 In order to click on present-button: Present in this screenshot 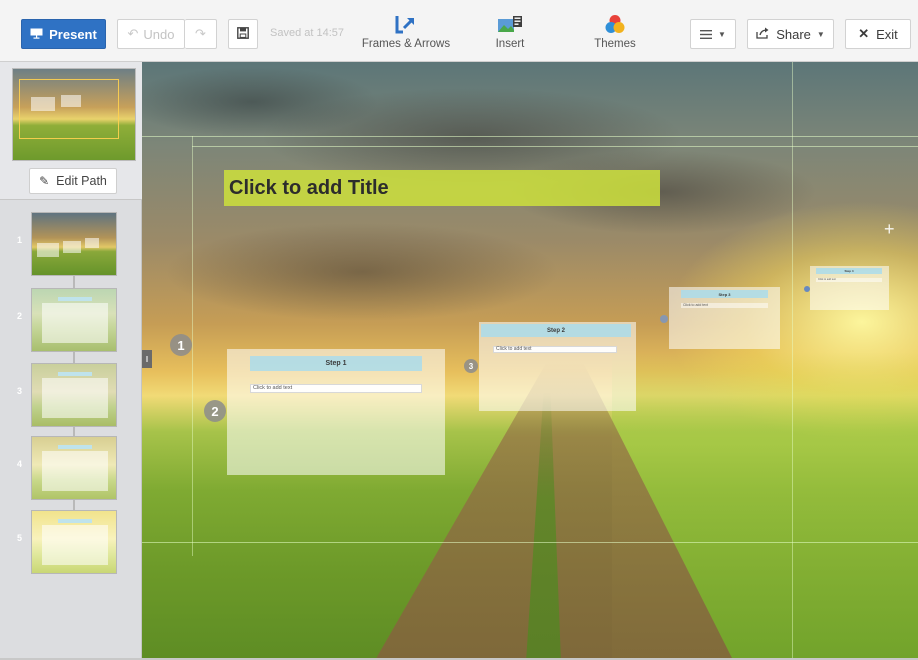, I will do `click(63, 34)`.